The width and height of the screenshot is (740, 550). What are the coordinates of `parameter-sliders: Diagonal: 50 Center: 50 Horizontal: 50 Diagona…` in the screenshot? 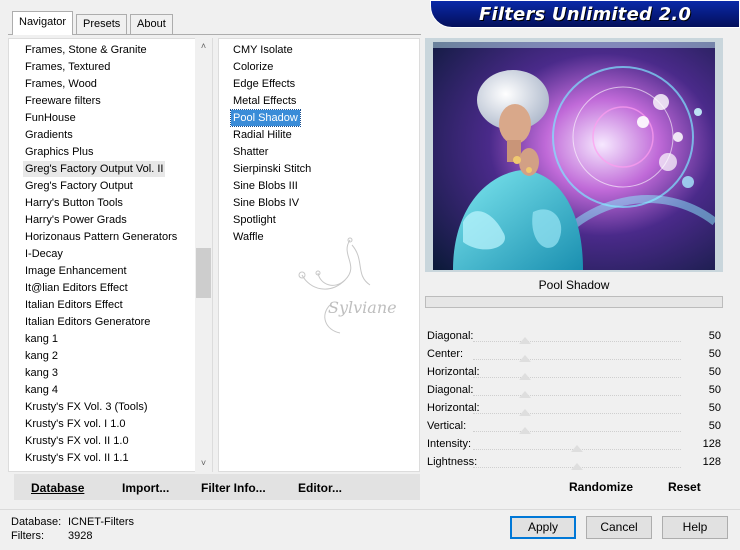 It's located at (574, 413).